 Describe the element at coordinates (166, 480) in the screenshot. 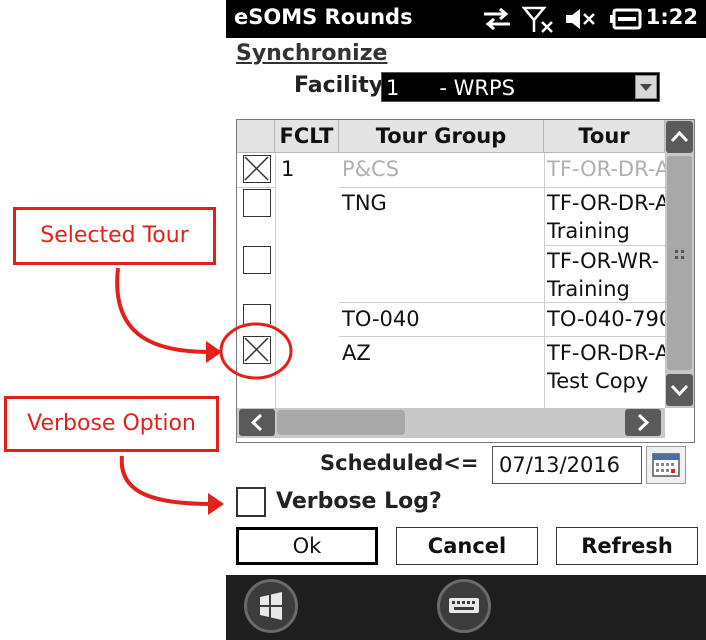

I see `verbose-option-arrow` at that location.